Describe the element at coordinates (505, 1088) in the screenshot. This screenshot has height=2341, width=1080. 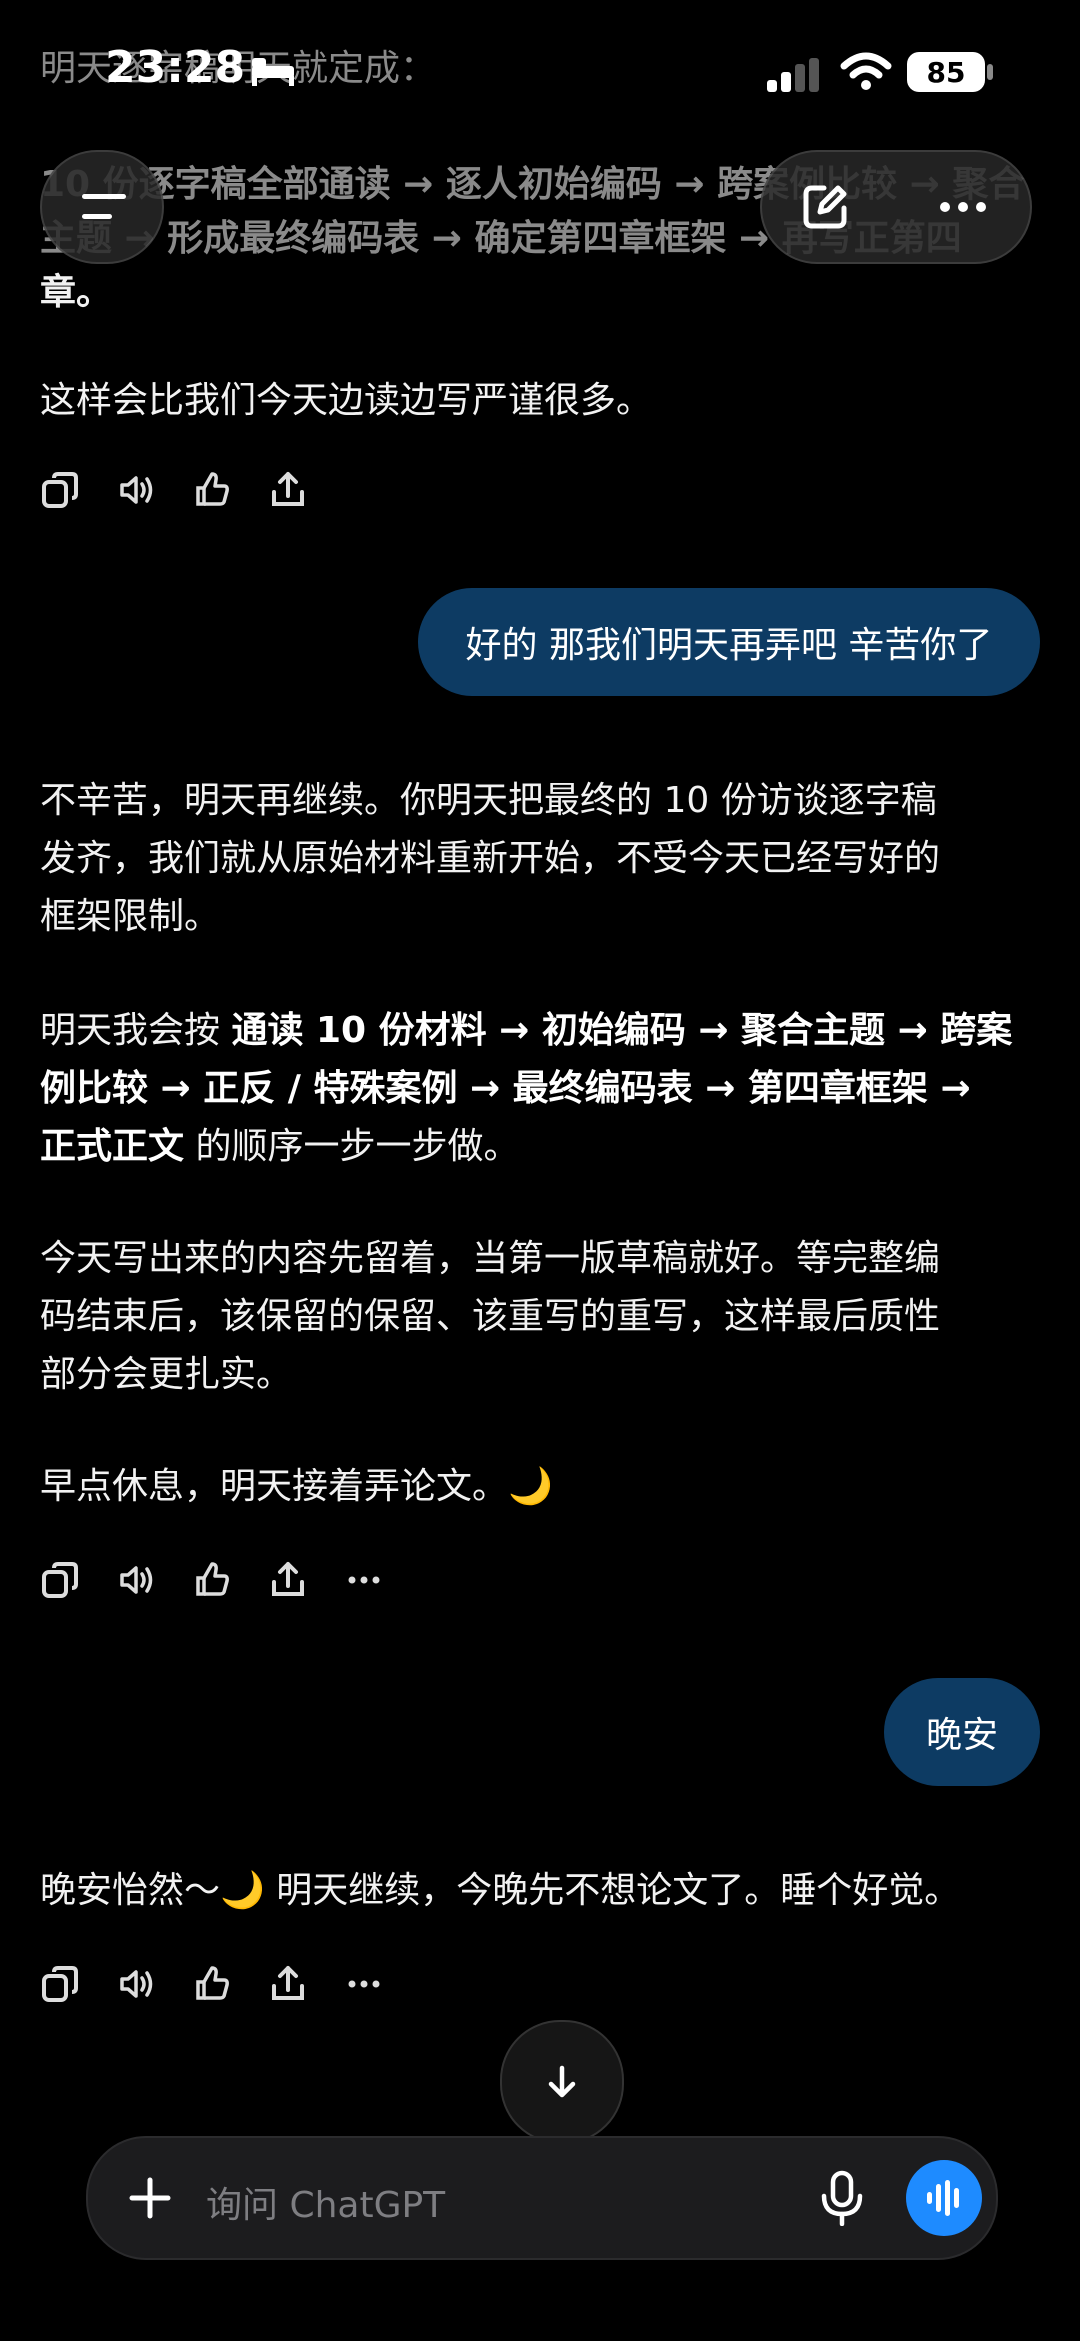
I see `bold-text: 例比较 → 正反 / 特殊案例 → 最终编码表 → 第四章框架 →` at that location.